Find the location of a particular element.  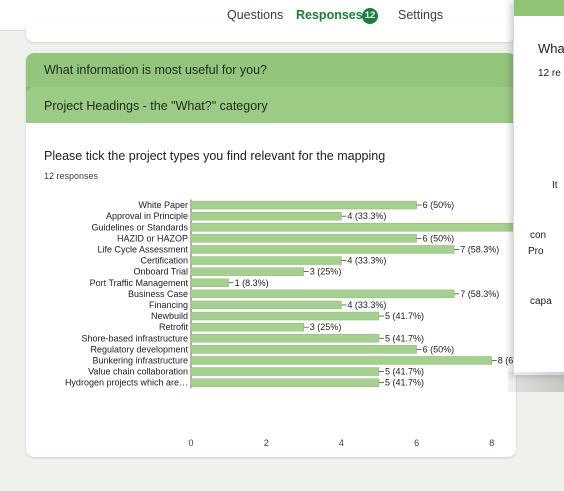

category-label: White Paper is located at coordinates (163, 205).